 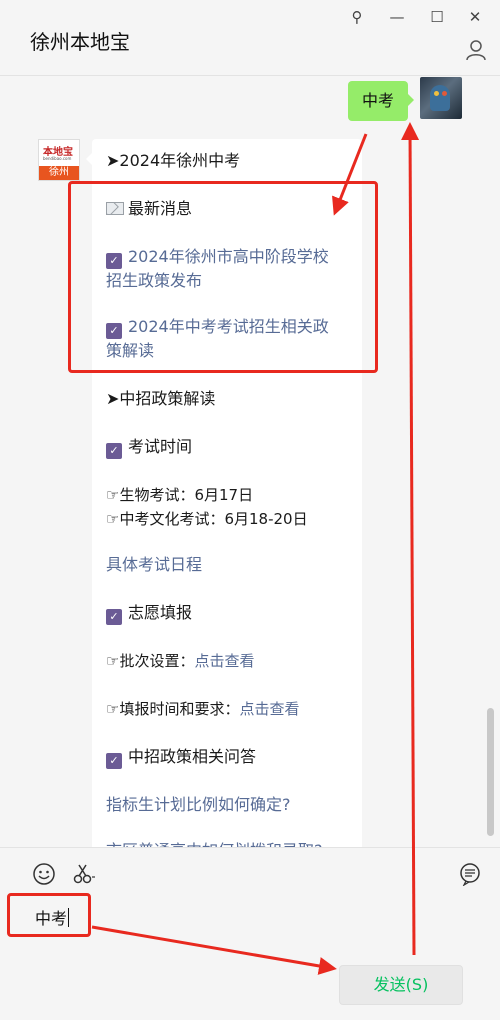 What do you see at coordinates (161, 398) in the screenshot?
I see `policy-heading: ➤中招政策解读` at bounding box center [161, 398].